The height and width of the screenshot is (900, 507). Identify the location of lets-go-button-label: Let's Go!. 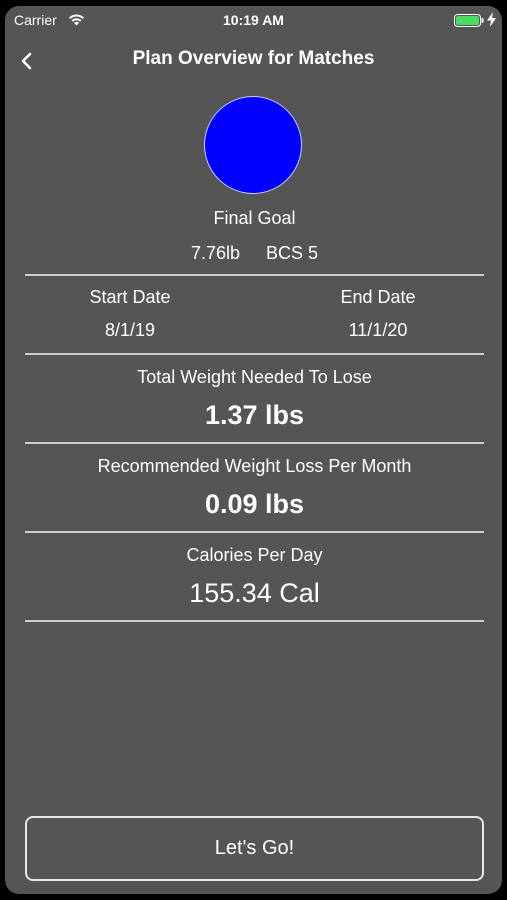
(254, 848).